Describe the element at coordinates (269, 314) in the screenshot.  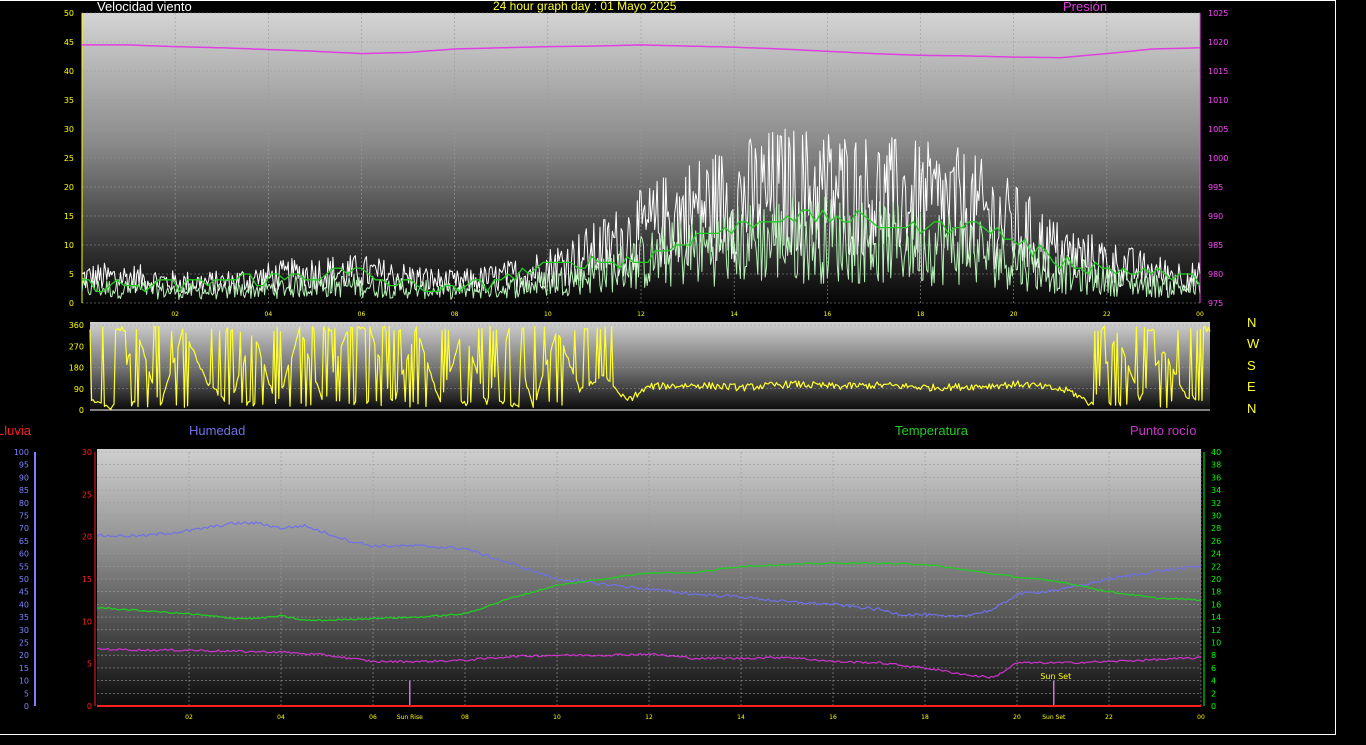
I see `wind-x-tick-label: 04` at that location.